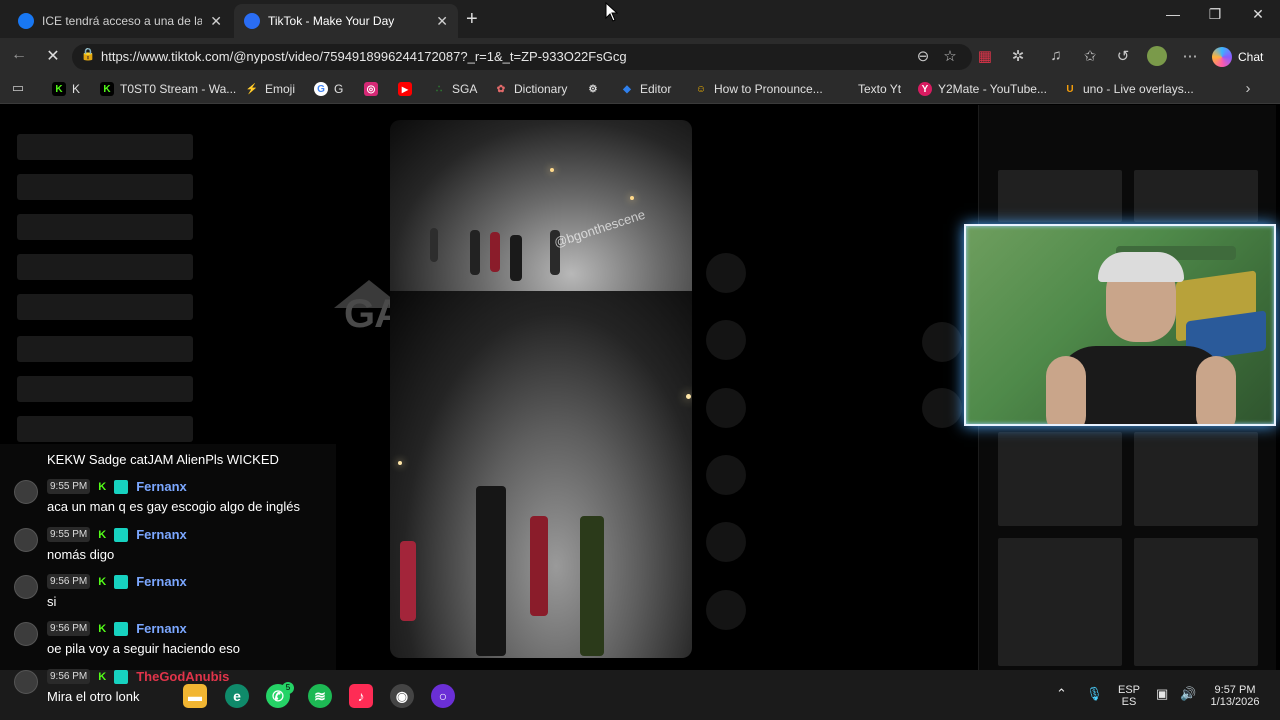  I want to click on site-info-icon: 🔒, so click(88, 54).